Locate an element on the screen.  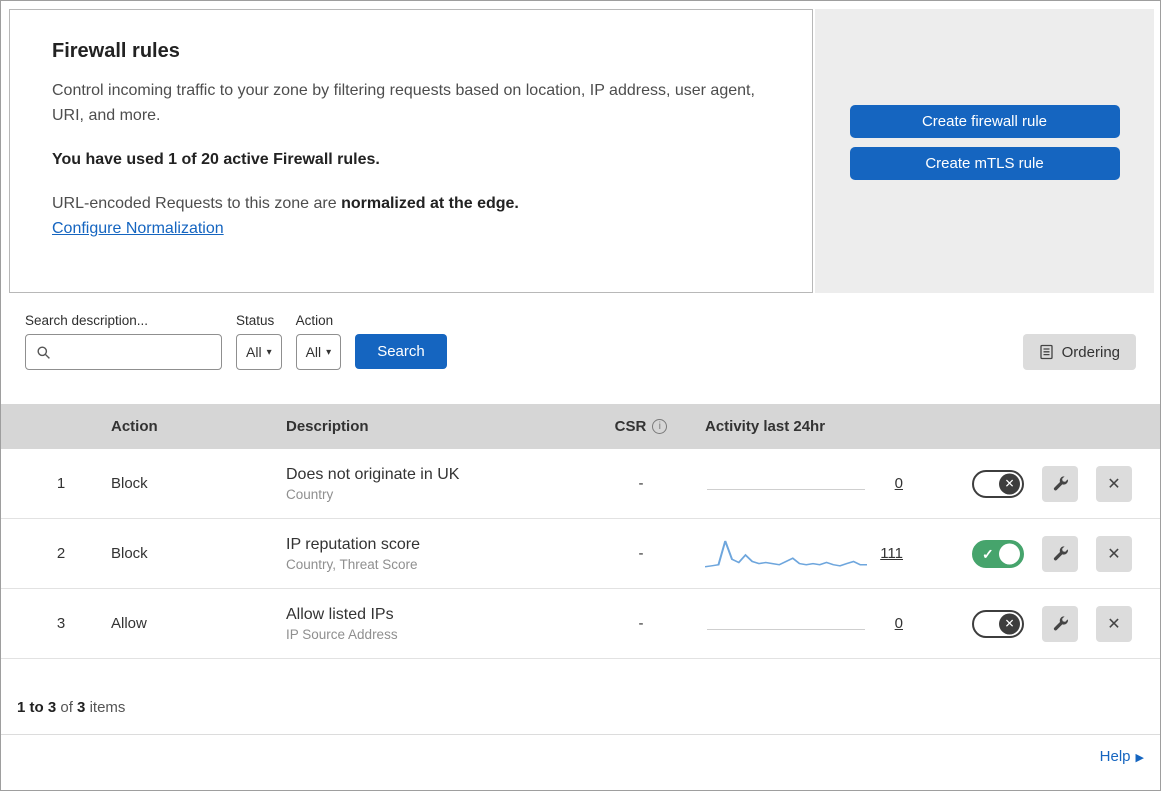
search-box is located at coordinates (123, 352).